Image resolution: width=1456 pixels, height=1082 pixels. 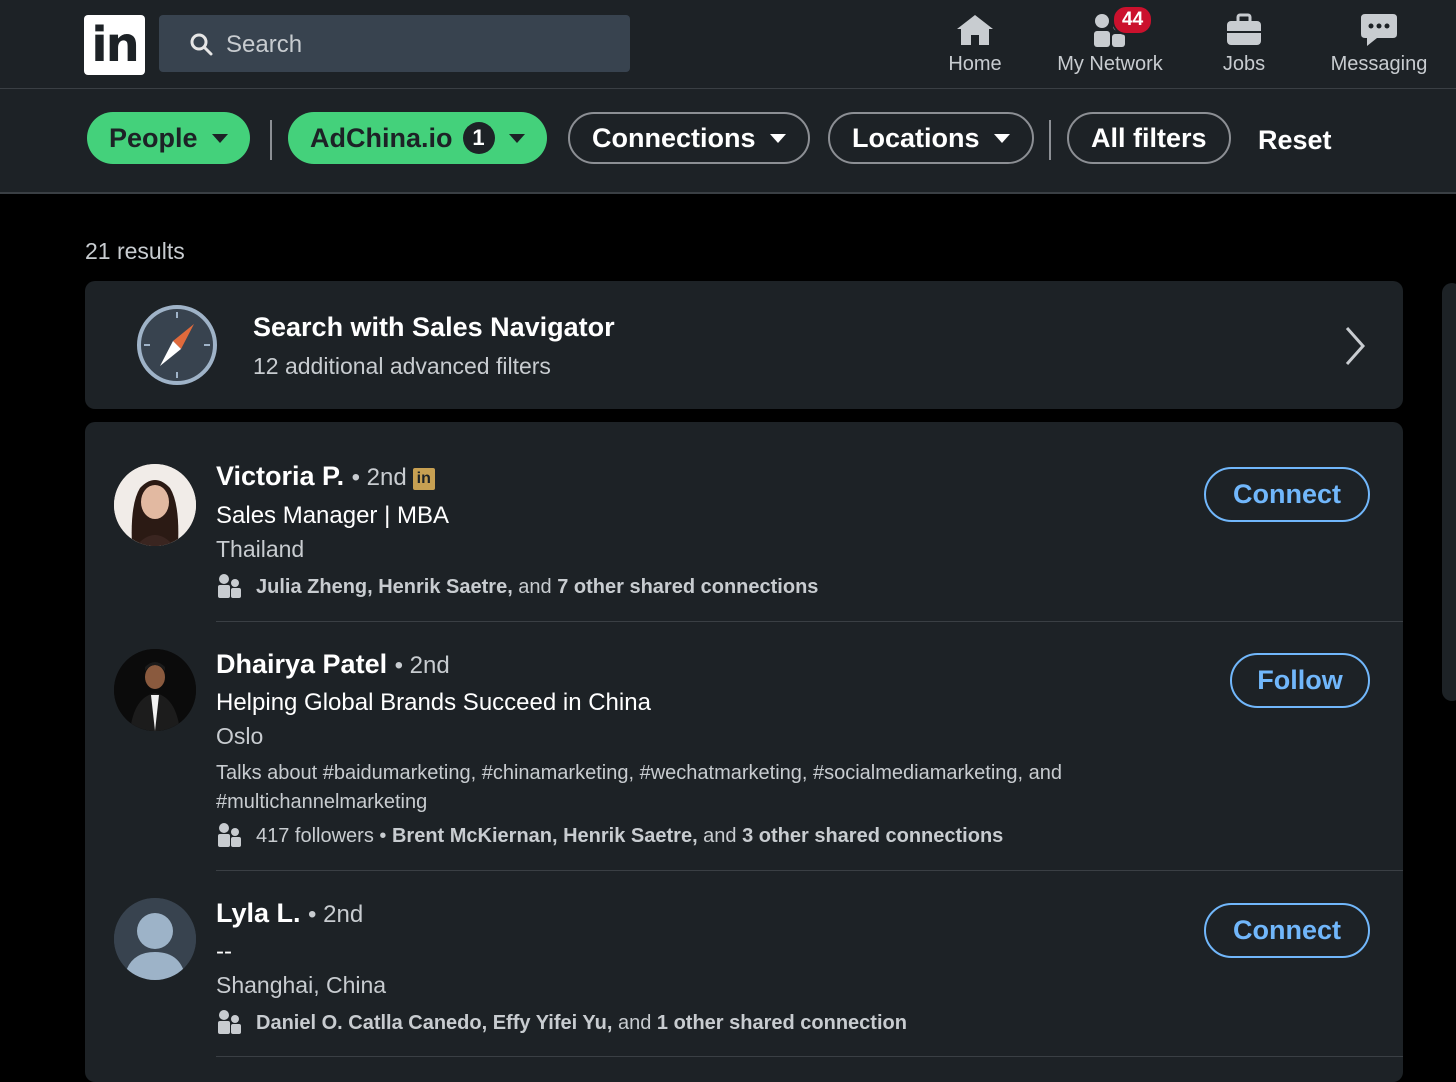 I want to click on filter-current-company: AdChina.io 1, so click(x=417, y=138).